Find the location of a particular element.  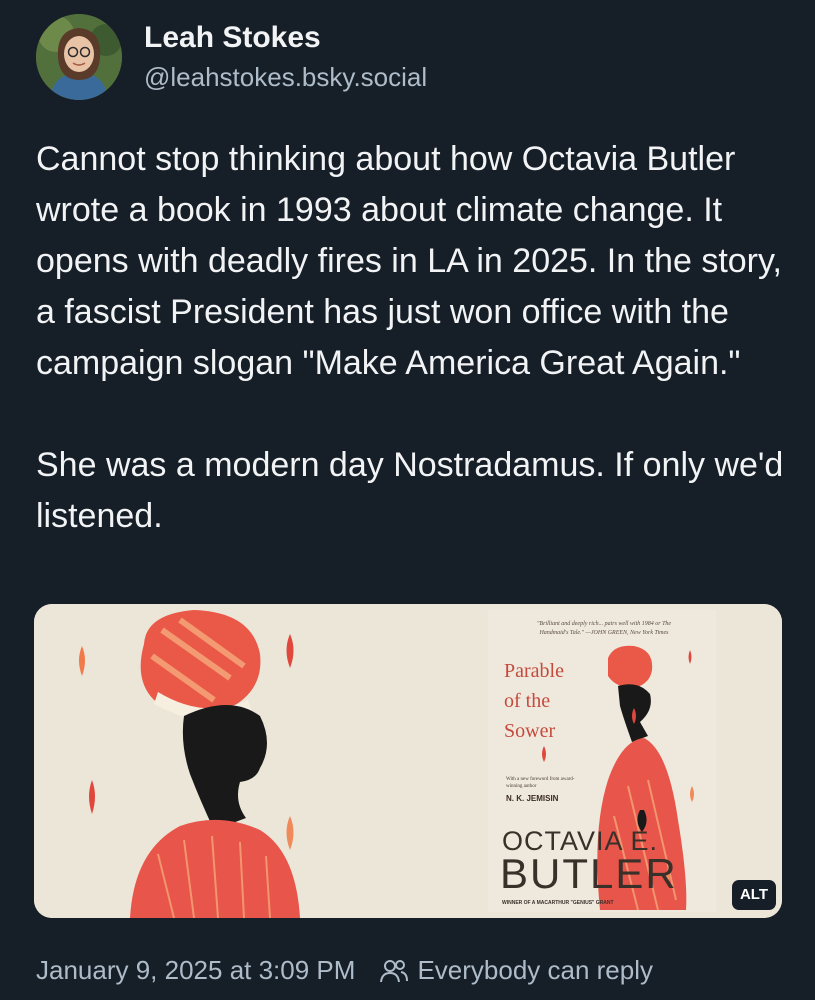

author-handle: @leahstokes.bsky.social is located at coordinates (285, 77).